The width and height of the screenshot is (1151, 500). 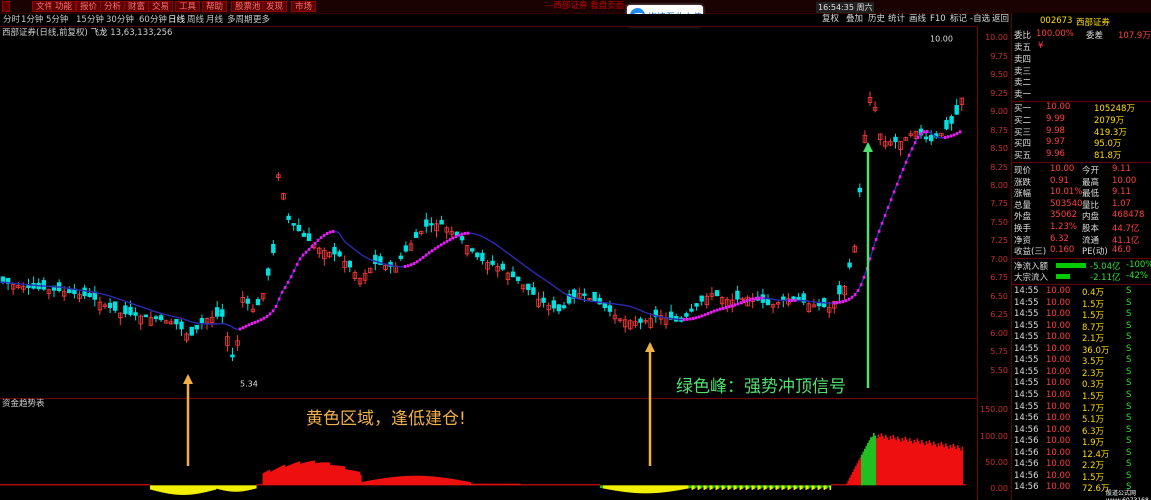 What do you see at coordinates (6, 6) in the screenshot?
I see `app-logo-icon` at bounding box center [6, 6].